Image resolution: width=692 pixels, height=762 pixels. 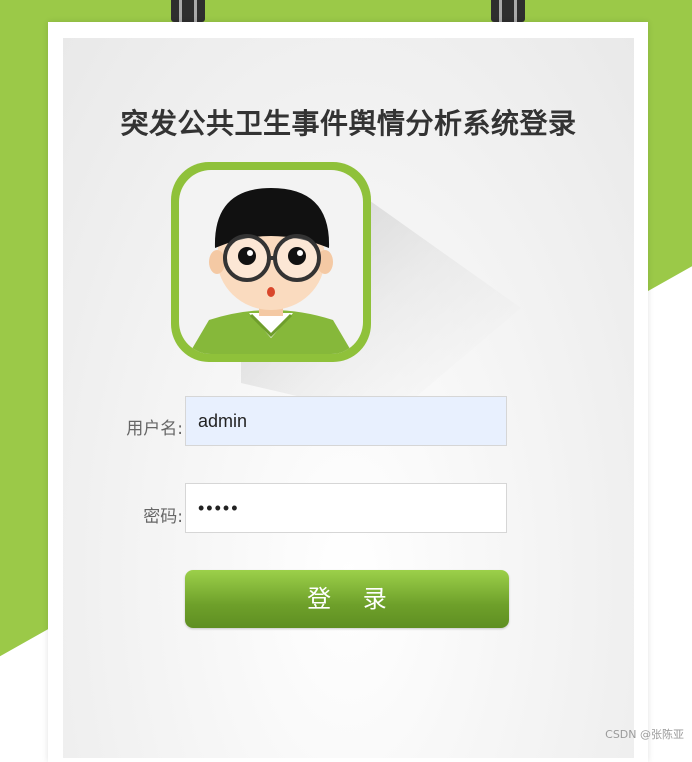 What do you see at coordinates (154, 429) in the screenshot?
I see `username-label: 用户名:` at bounding box center [154, 429].